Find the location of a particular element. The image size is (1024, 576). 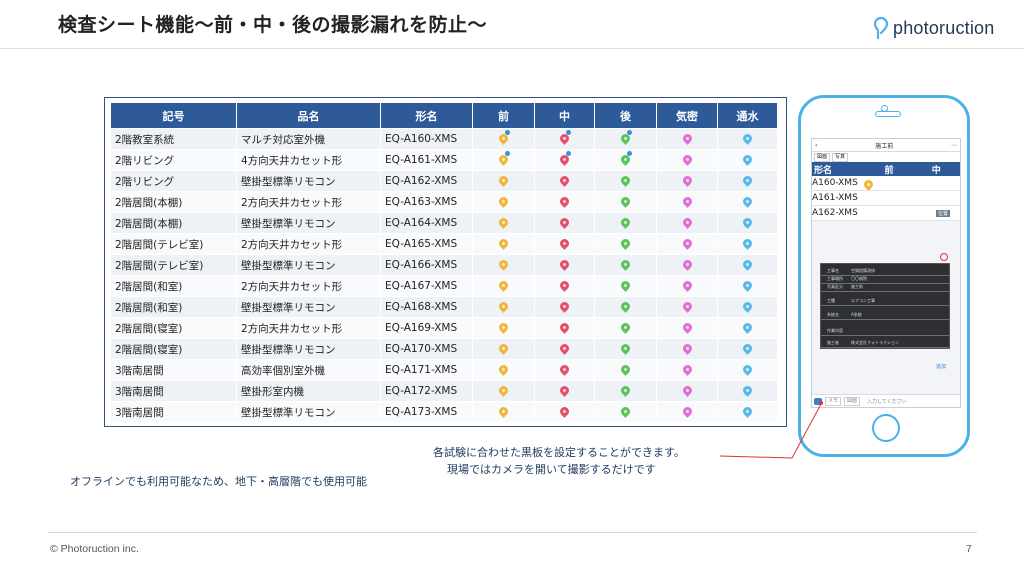

copyright: © Photoruction inc. is located at coordinates (94, 549).